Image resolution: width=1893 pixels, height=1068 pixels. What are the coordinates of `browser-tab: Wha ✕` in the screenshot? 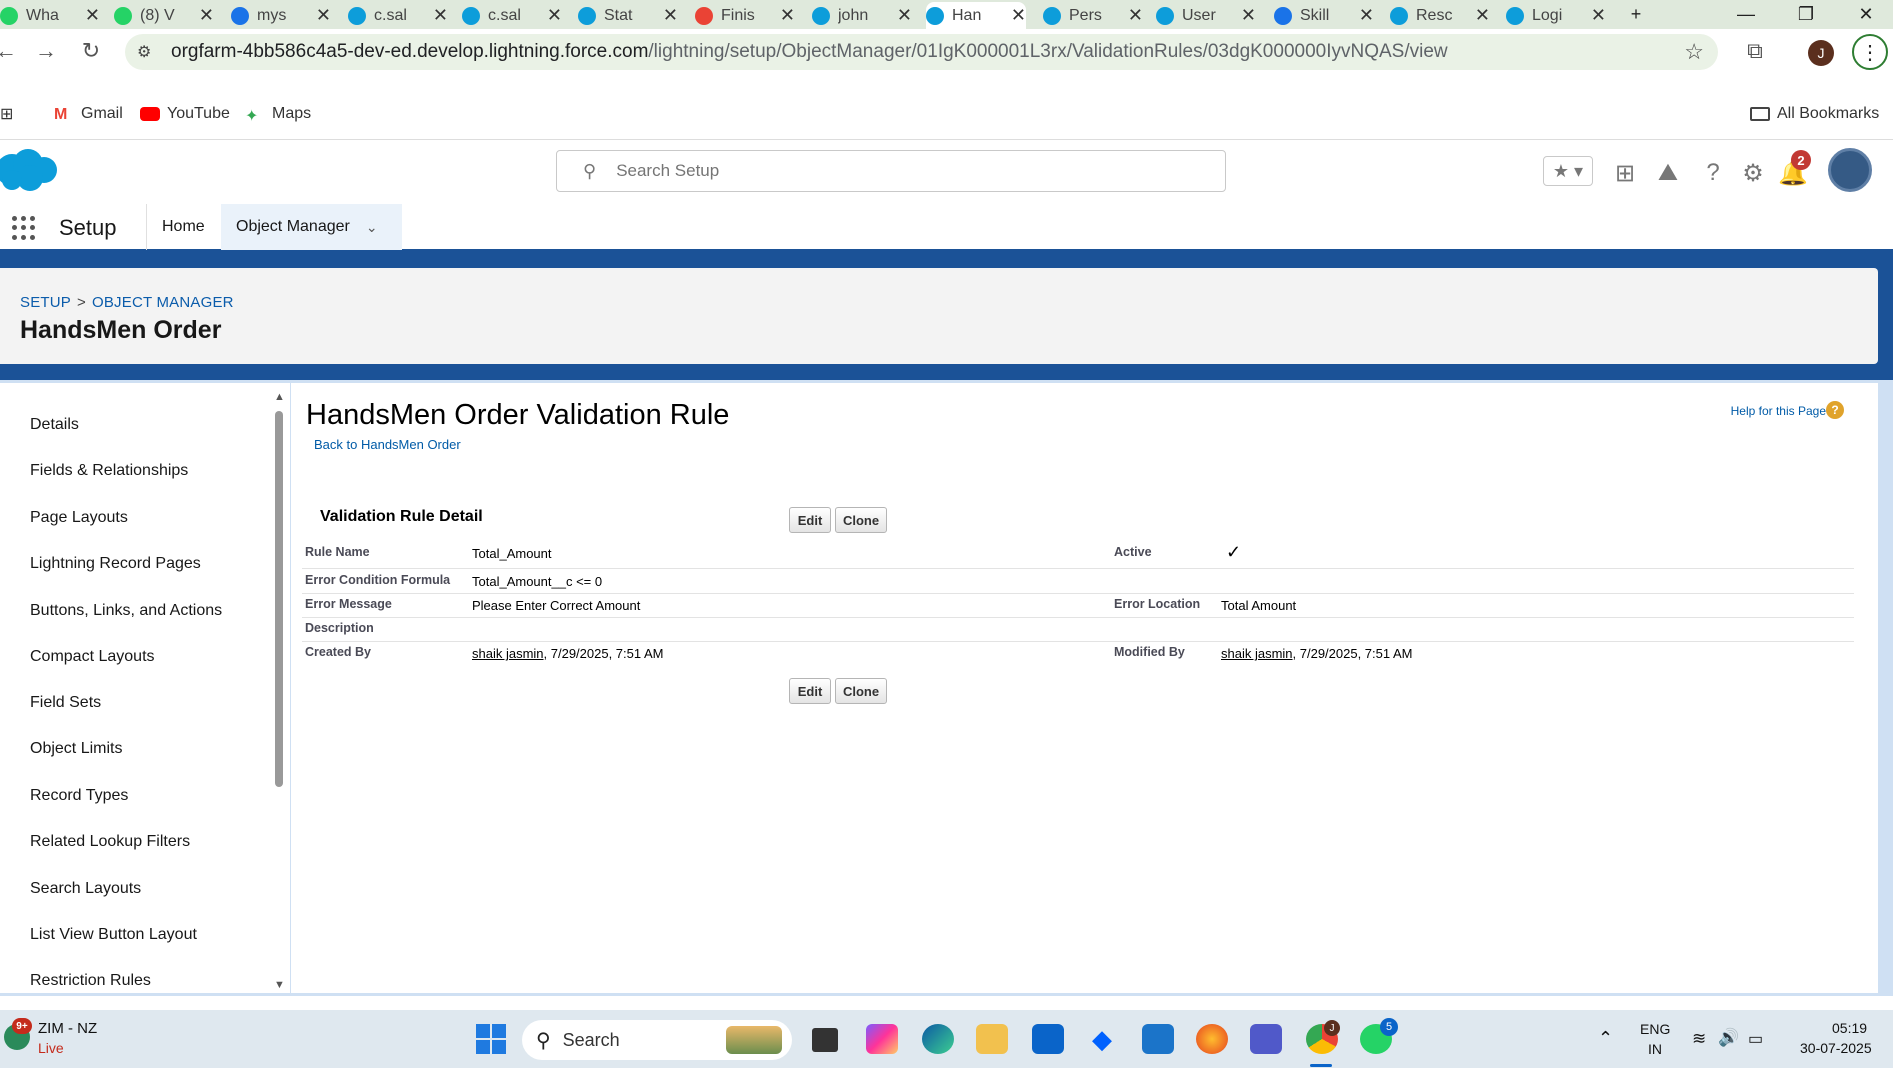 It's located at (50, 15).